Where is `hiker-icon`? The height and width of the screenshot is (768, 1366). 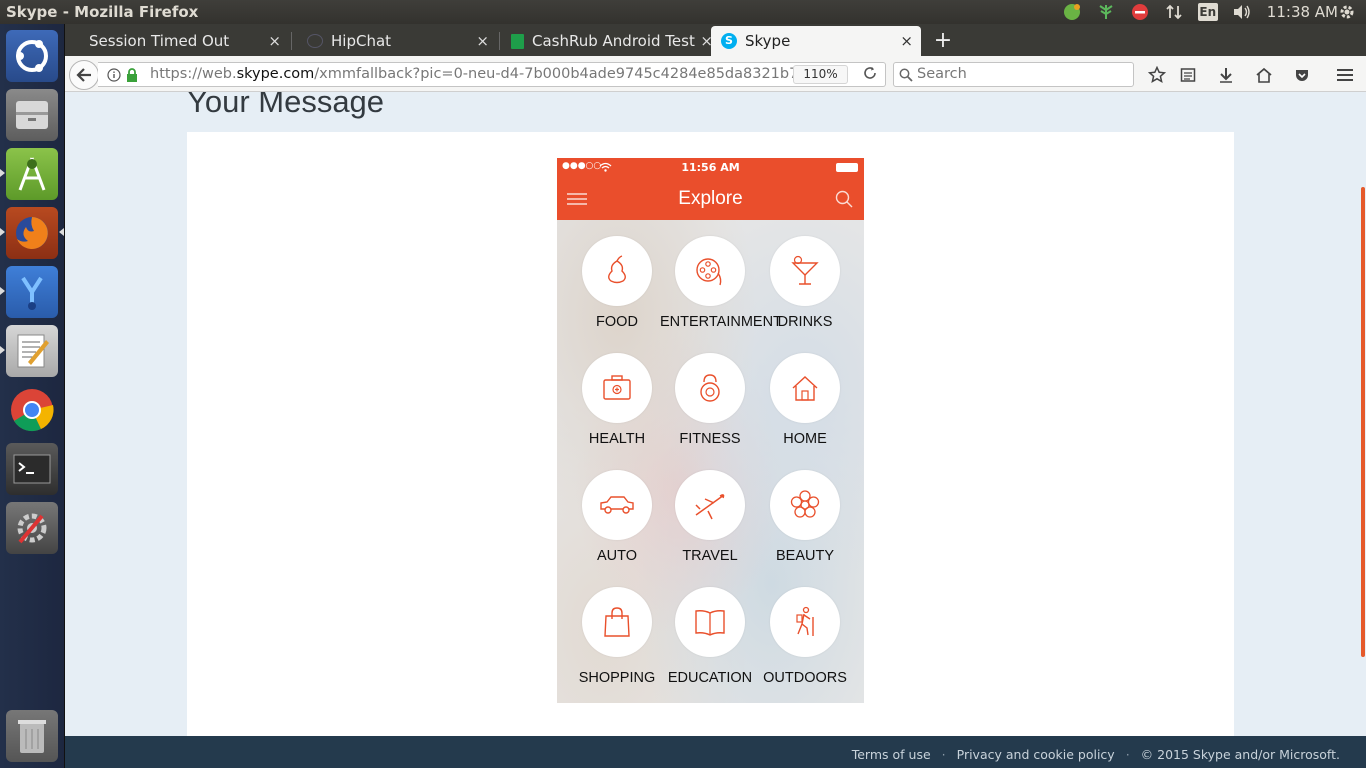 hiker-icon is located at coordinates (805, 622).